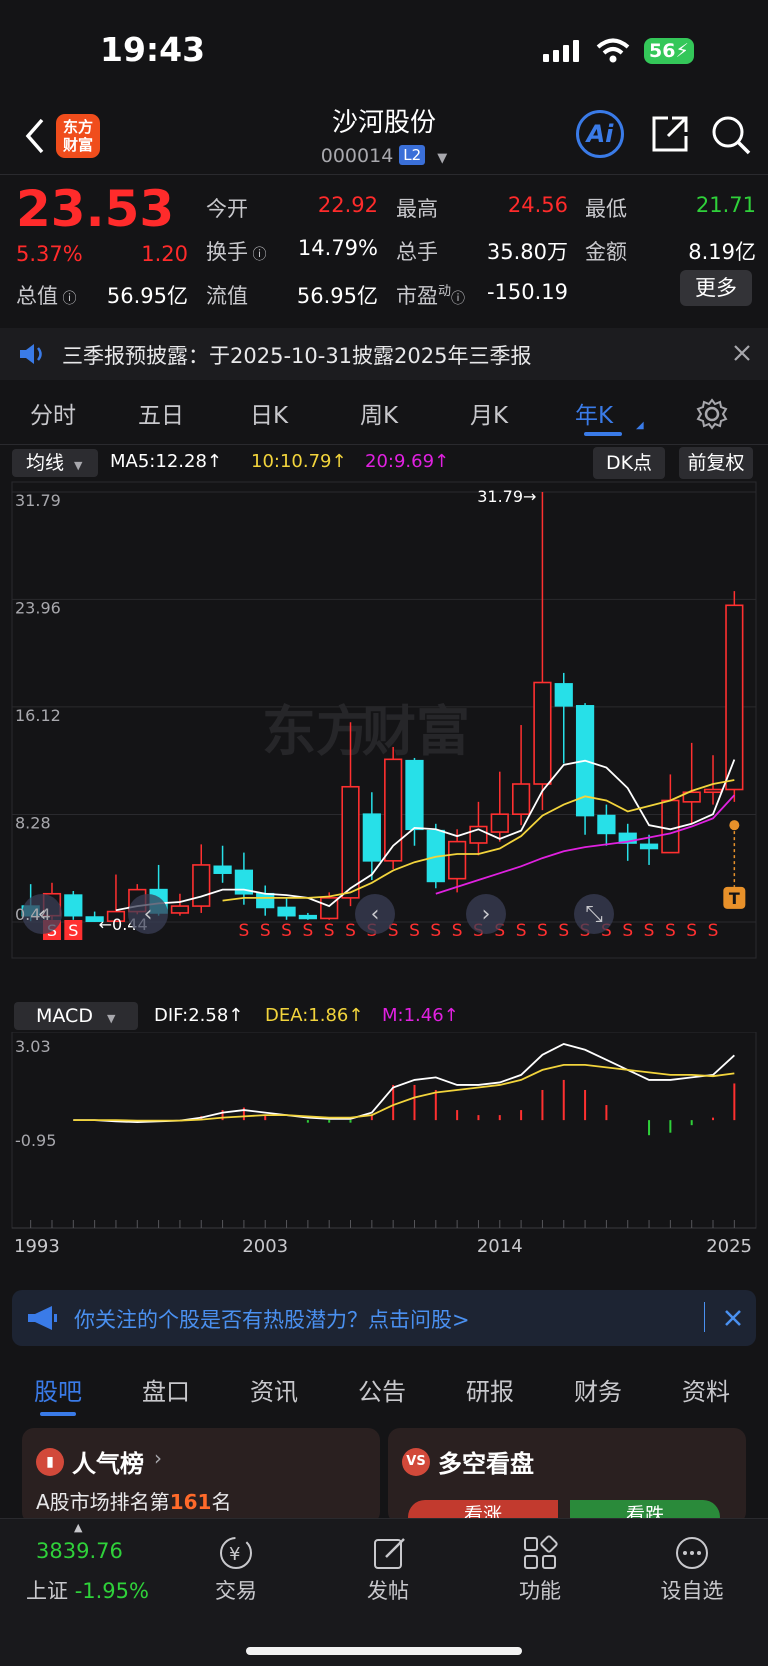  What do you see at coordinates (416, 731) in the screenshot?
I see `watermark: 财富` at bounding box center [416, 731].